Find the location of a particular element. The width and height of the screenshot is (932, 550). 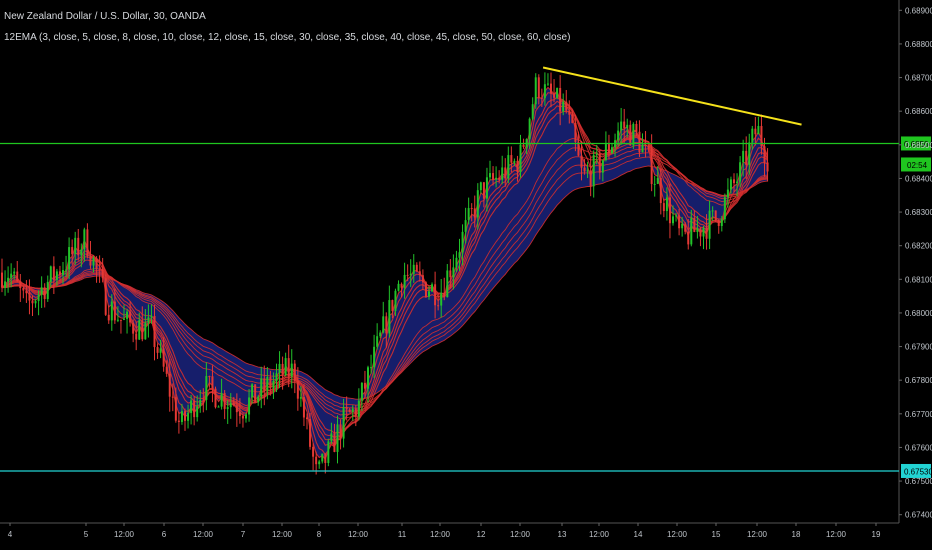

price-tick-label: 0.67600 is located at coordinates (918, 447).